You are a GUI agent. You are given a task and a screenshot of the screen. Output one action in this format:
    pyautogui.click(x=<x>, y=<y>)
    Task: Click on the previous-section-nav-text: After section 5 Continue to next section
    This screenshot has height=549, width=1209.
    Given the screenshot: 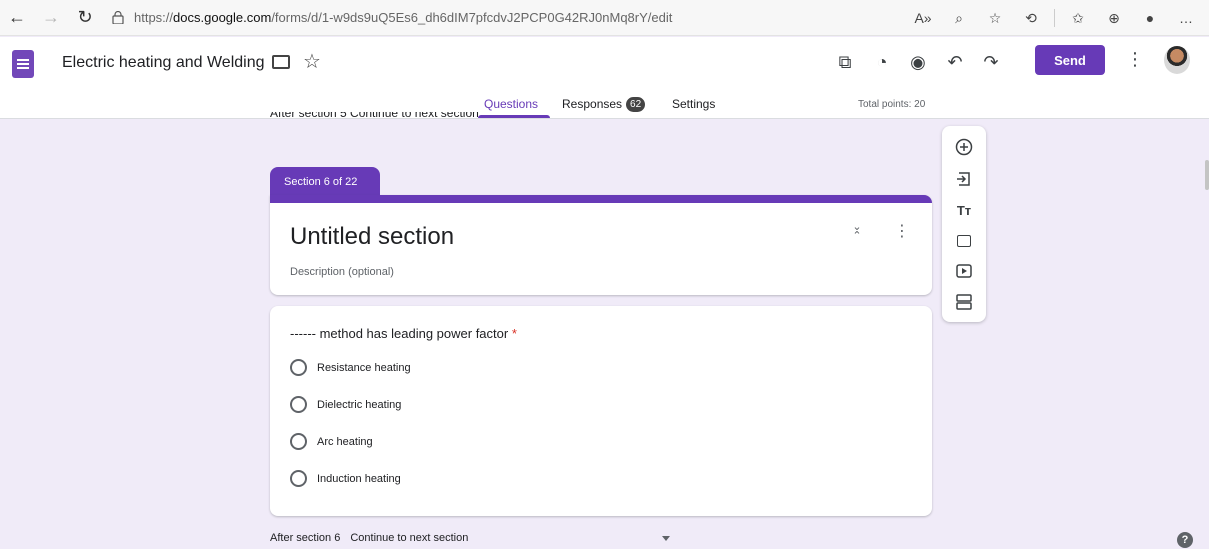 What is the action you would take?
    pyautogui.click(x=374, y=116)
    